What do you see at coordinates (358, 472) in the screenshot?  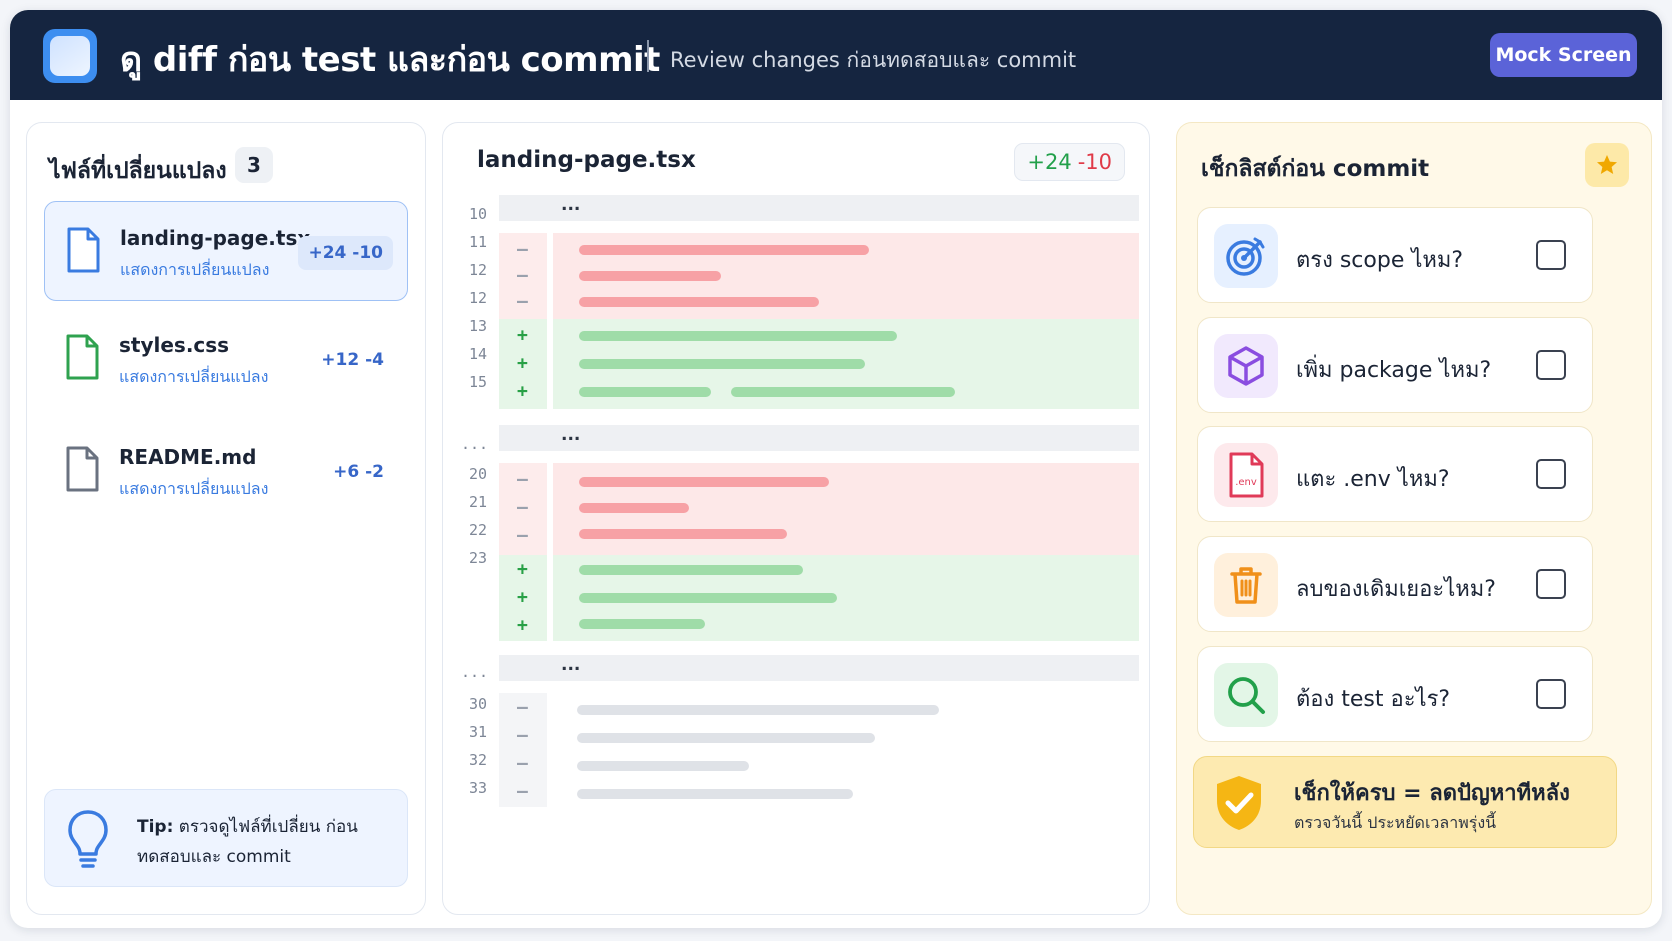 I see `file-diff-stat: +6 -2` at bounding box center [358, 472].